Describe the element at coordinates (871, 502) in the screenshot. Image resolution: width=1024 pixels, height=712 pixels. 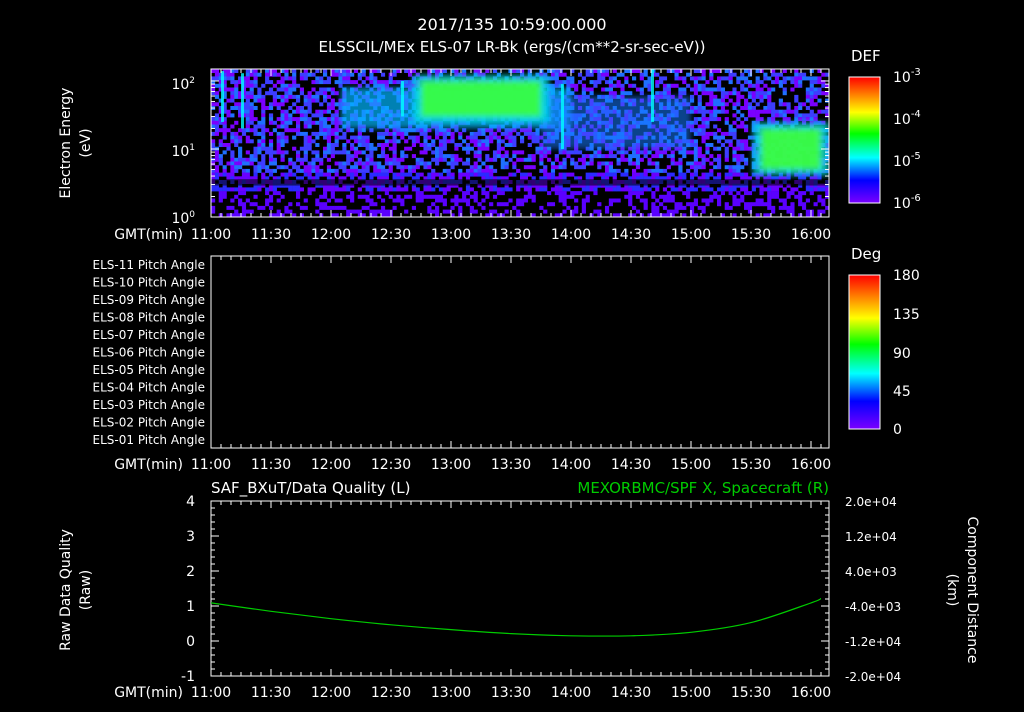
I see `distance-tick-label: 2.0e+04` at that location.